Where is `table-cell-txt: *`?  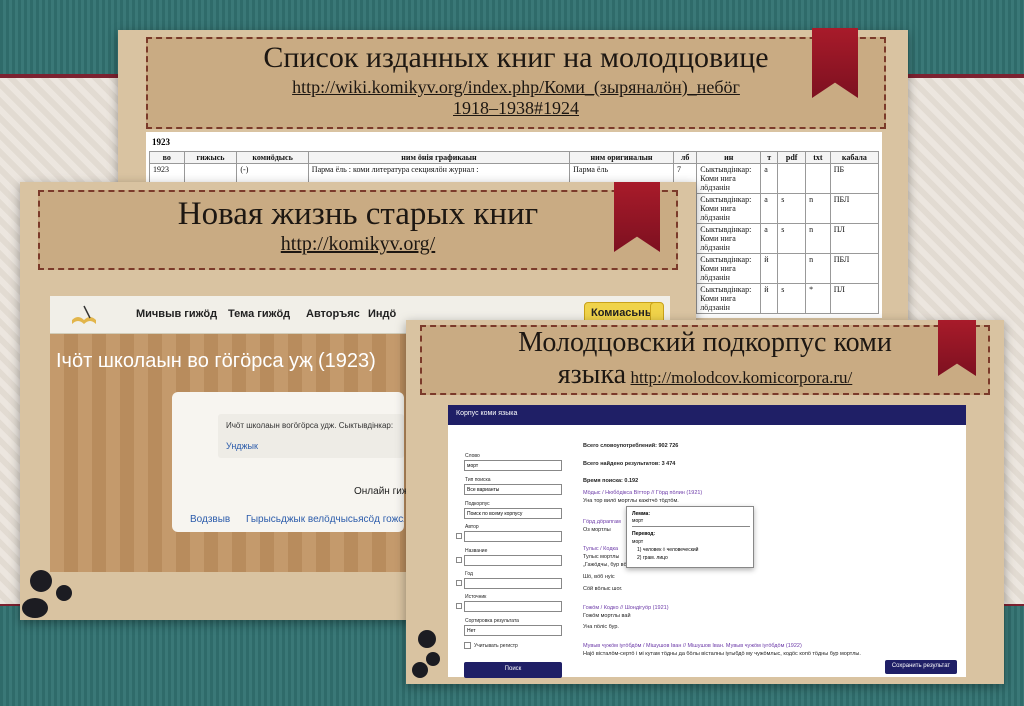 table-cell-txt: * is located at coordinates (818, 298).